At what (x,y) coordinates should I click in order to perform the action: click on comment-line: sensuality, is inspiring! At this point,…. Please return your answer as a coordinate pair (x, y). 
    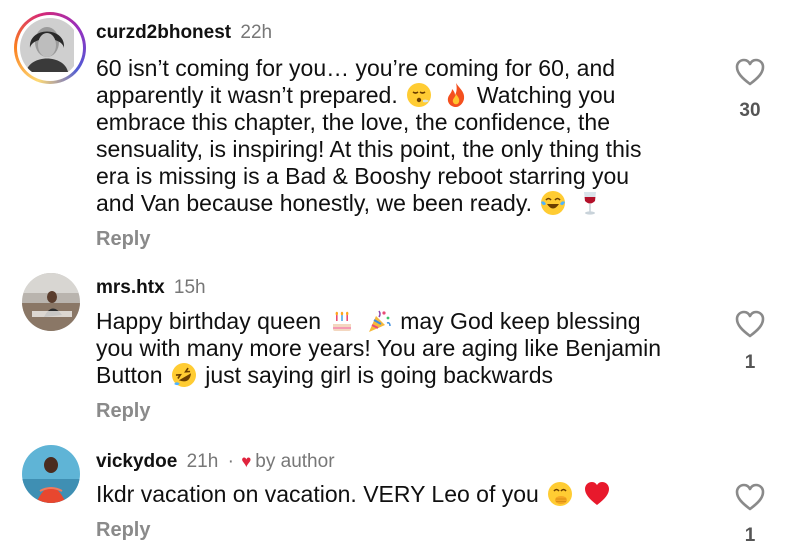
    Looking at the image, I should click on (369, 149).